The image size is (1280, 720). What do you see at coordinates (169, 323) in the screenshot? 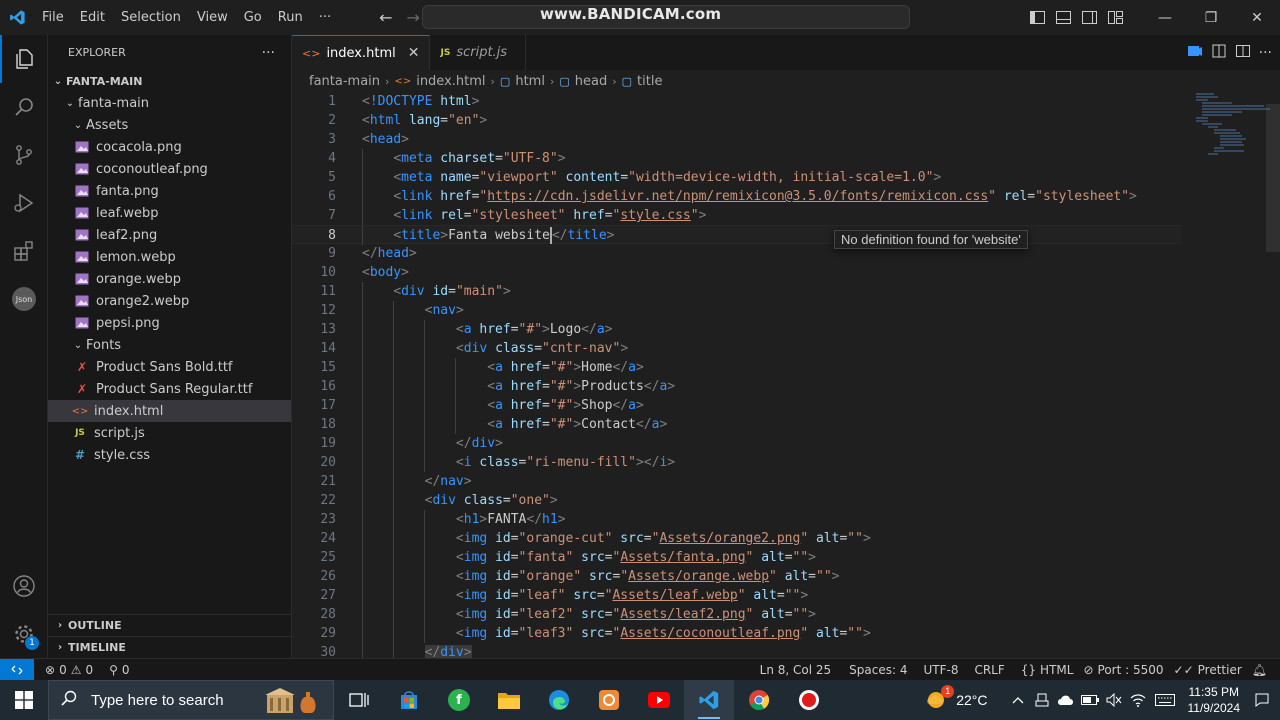
I see `file-pepsi: pepsi.png` at bounding box center [169, 323].